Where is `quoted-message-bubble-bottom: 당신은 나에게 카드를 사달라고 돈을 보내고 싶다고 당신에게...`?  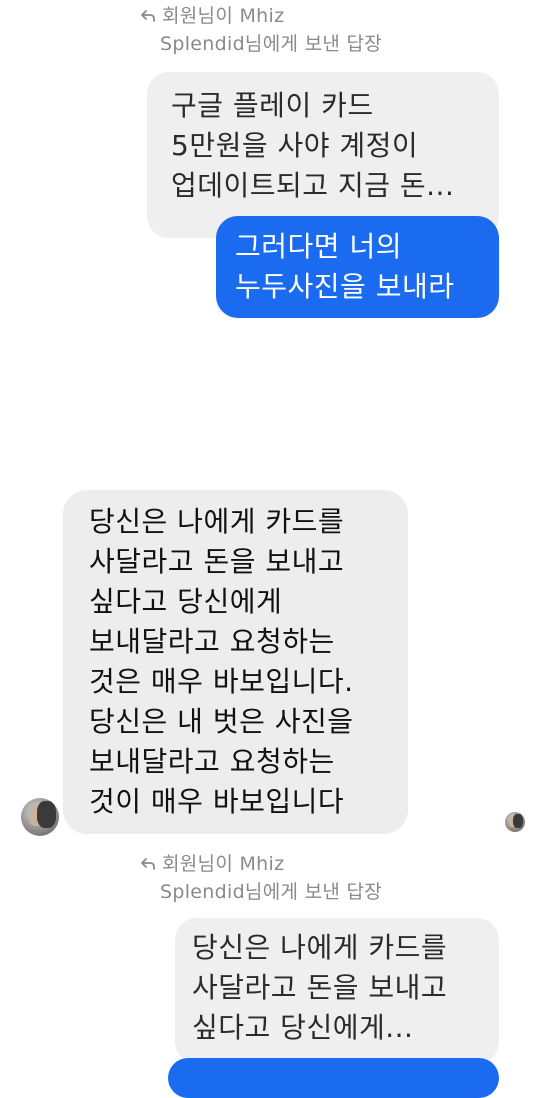 quoted-message-bubble-bottom: 당신은 나에게 카드를 사달라고 돈을 보내고 싶다고 당신에게... is located at coordinates (337, 991).